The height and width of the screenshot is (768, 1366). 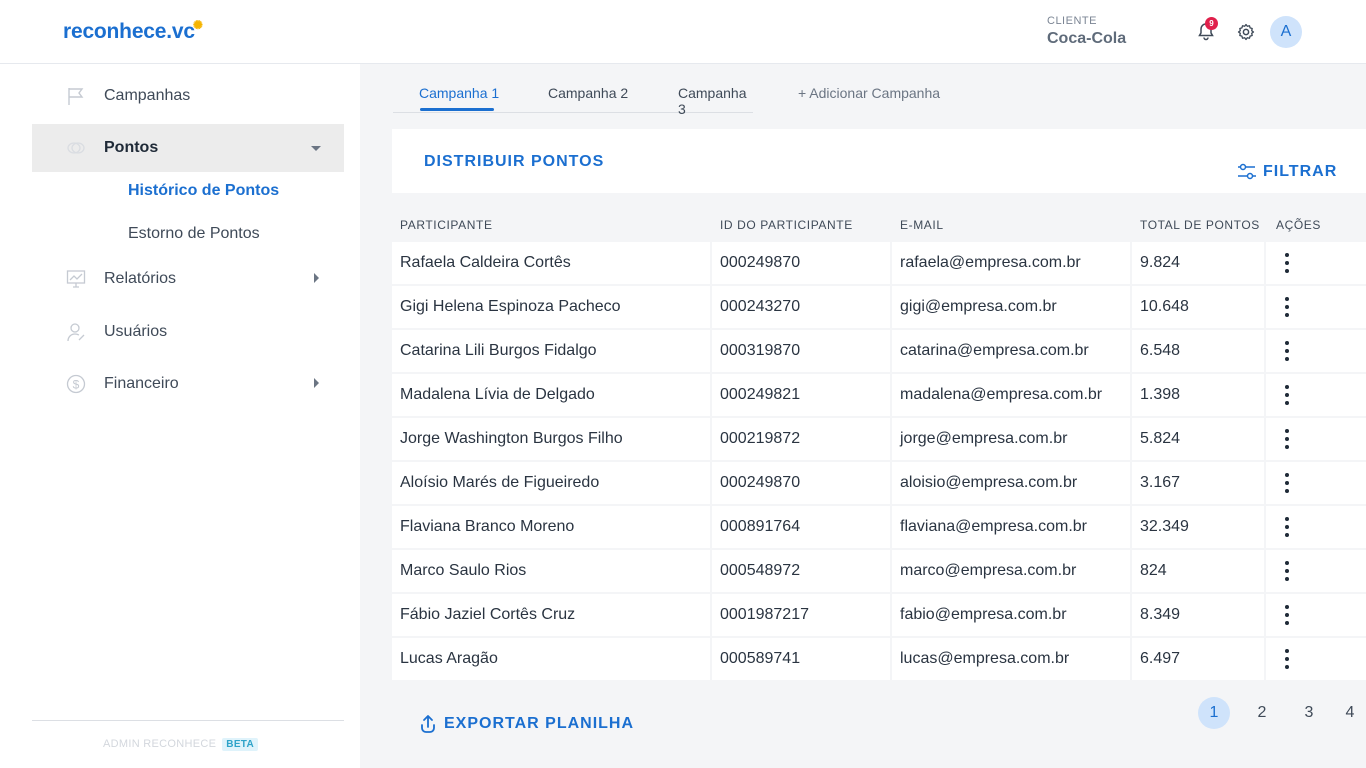 What do you see at coordinates (1011, 307) in the screenshot?
I see `cell-email: gigi@empresa.com.br` at bounding box center [1011, 307].